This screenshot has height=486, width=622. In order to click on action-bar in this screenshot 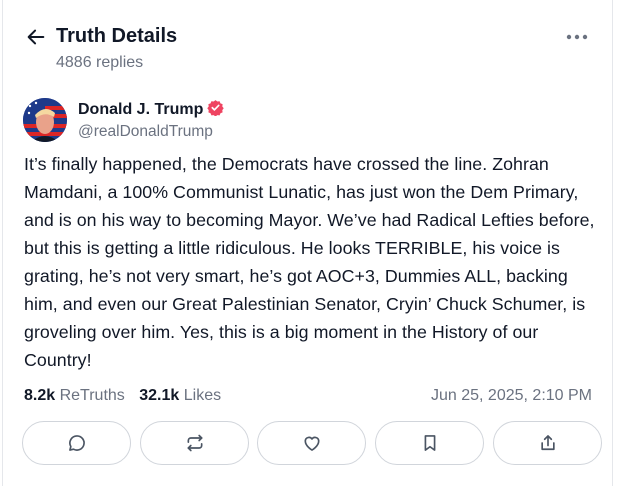, I will do `click(312, 444)`.